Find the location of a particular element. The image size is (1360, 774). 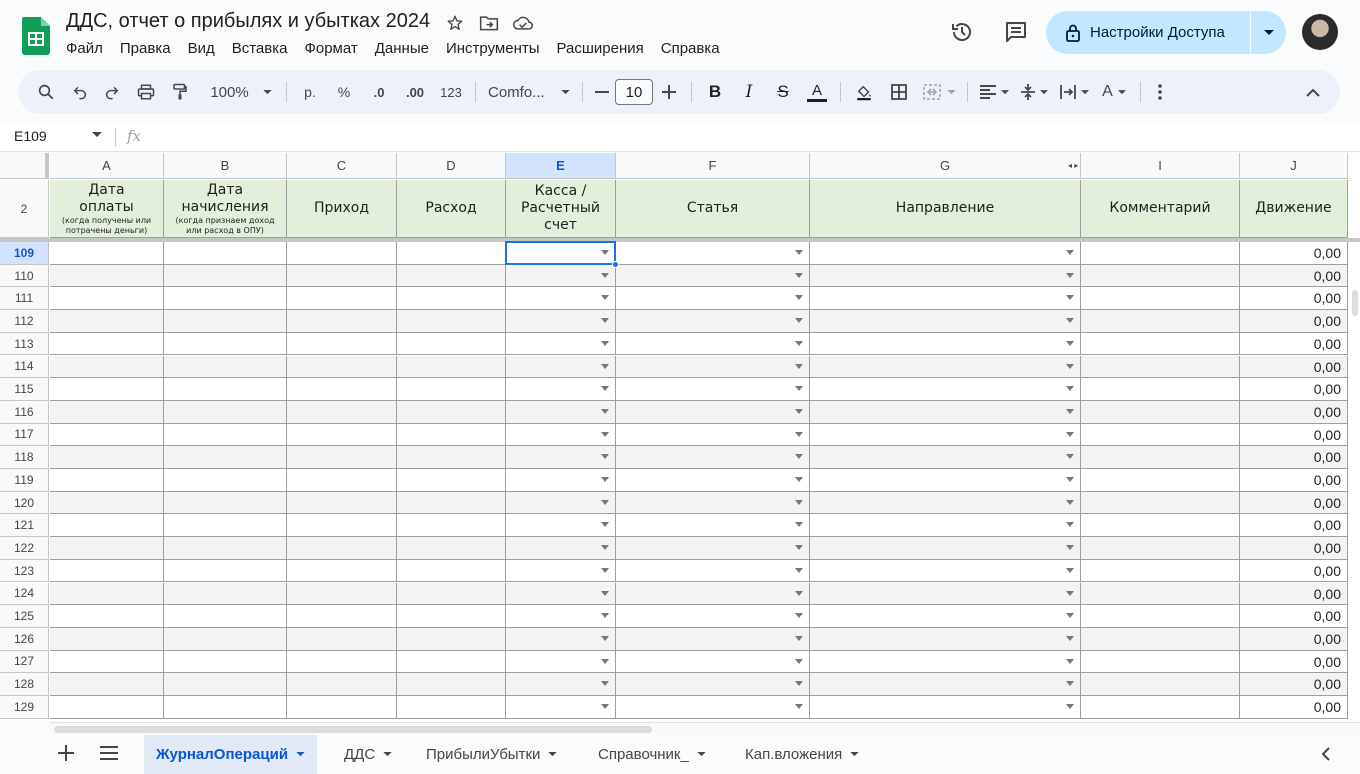

sheet-tab: ДДС is located at coordinates (368, 754).